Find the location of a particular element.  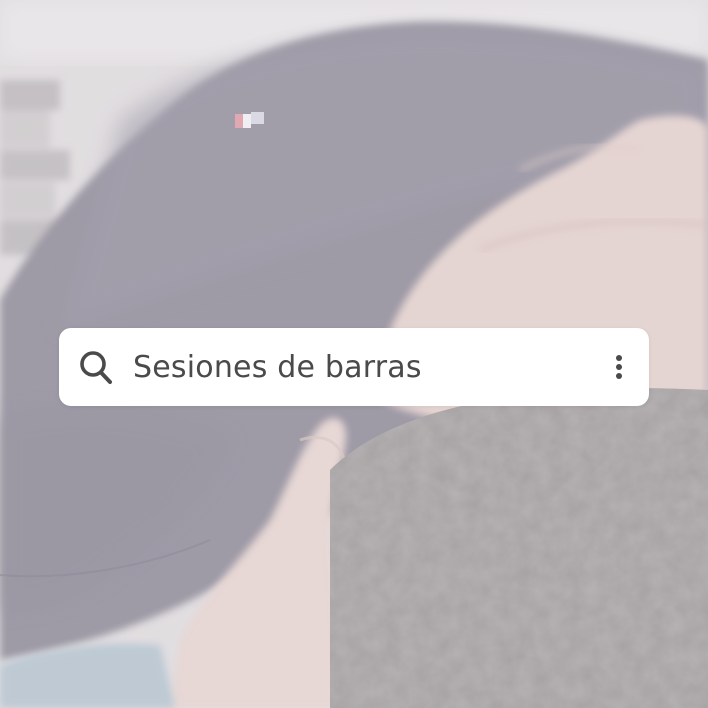

more-vertical-icon is located at coordinates (619, 368).